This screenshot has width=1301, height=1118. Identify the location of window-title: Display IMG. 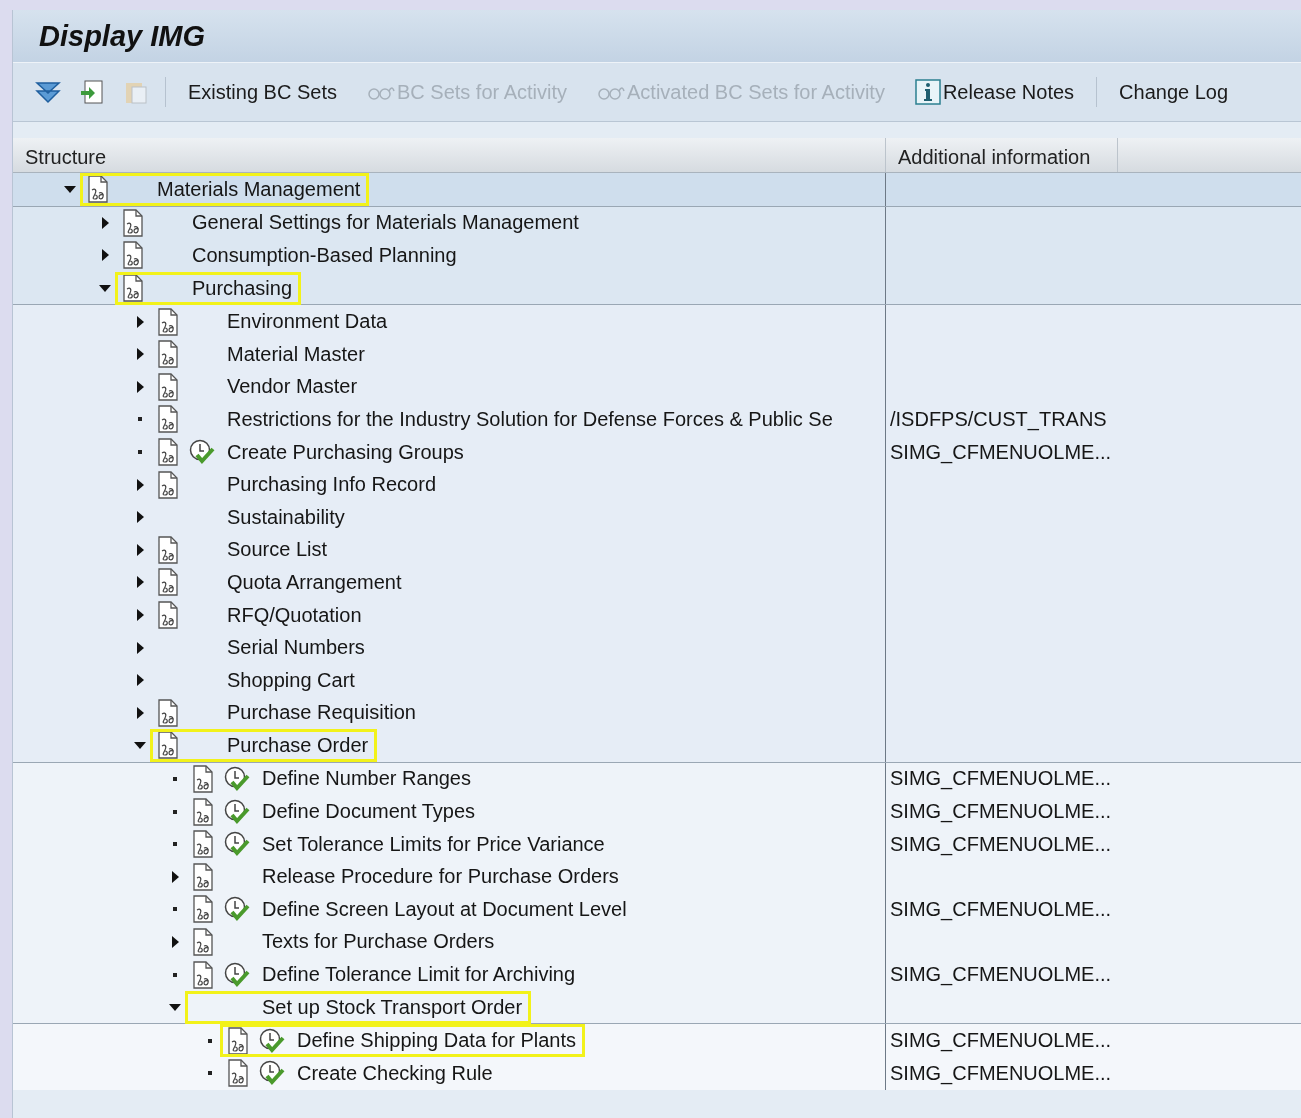
(122, 36).